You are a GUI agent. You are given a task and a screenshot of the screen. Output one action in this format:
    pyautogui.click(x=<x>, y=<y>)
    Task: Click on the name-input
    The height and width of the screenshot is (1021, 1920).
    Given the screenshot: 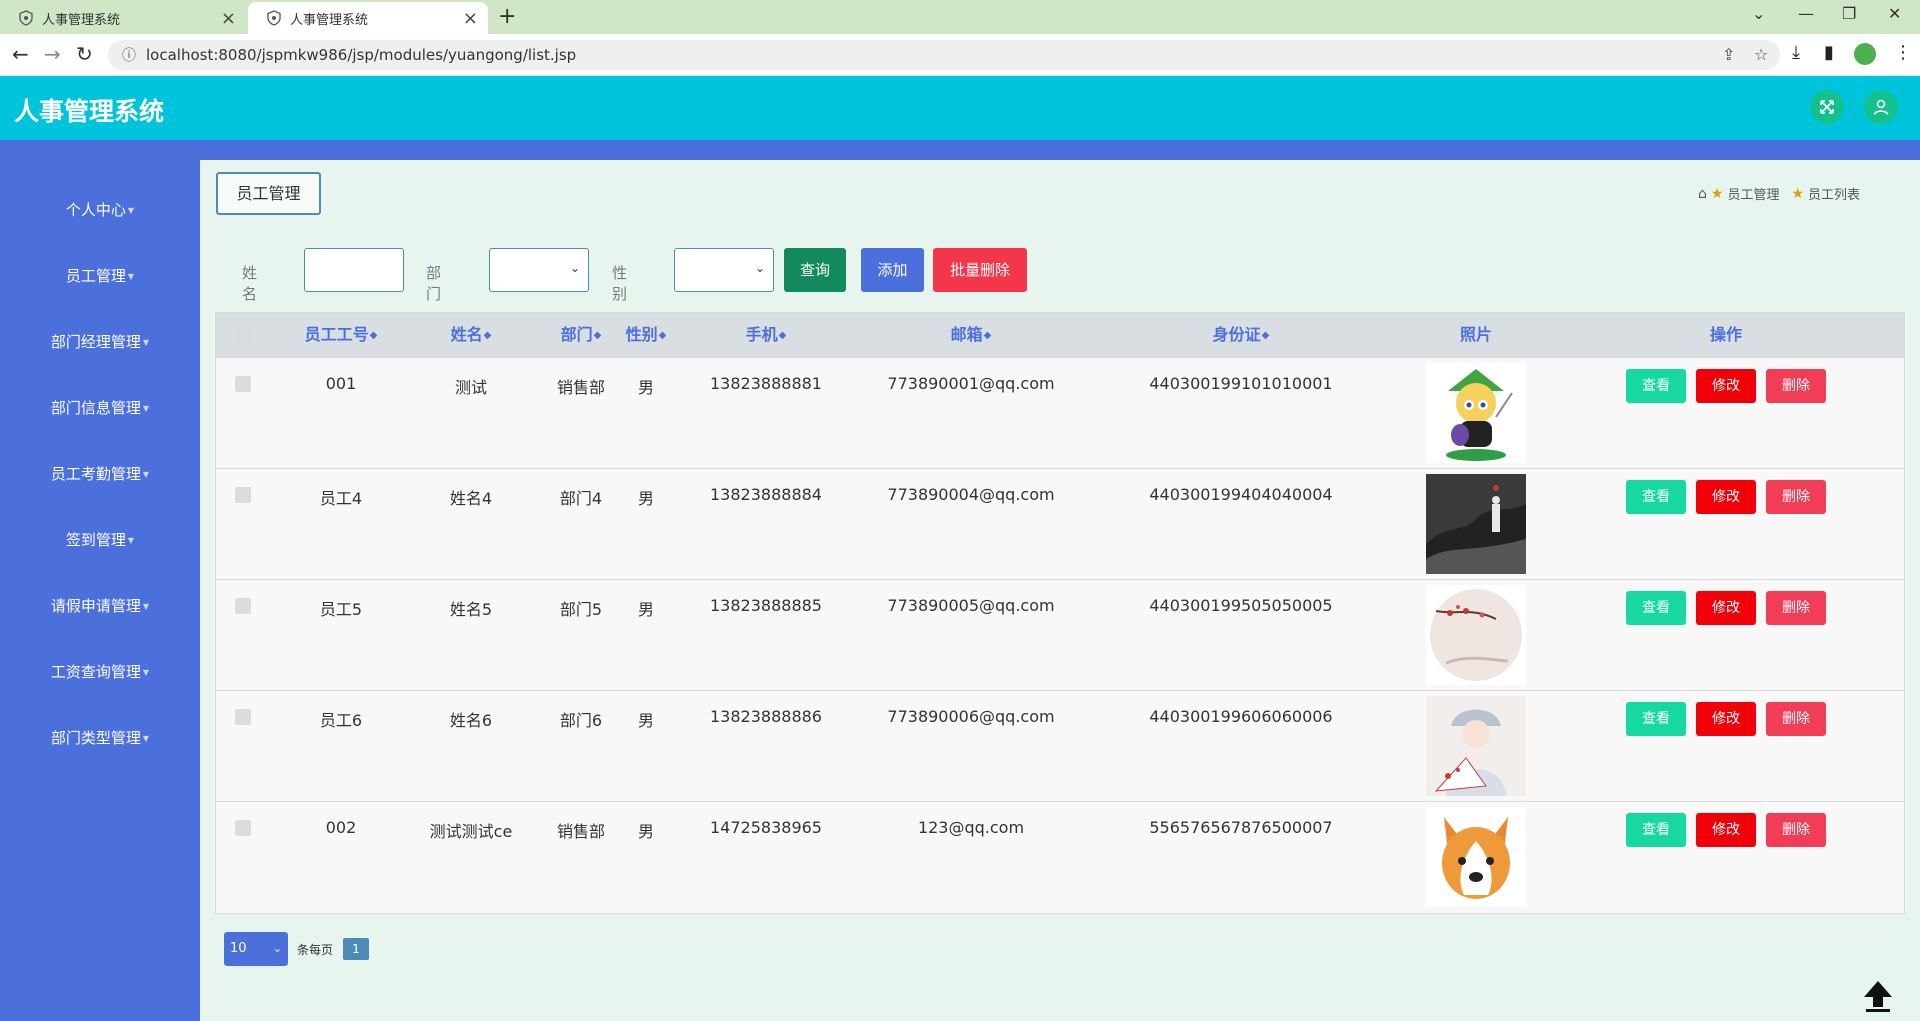 What is the action you would take?
    pyautogui.click(x=354, y=270)
    